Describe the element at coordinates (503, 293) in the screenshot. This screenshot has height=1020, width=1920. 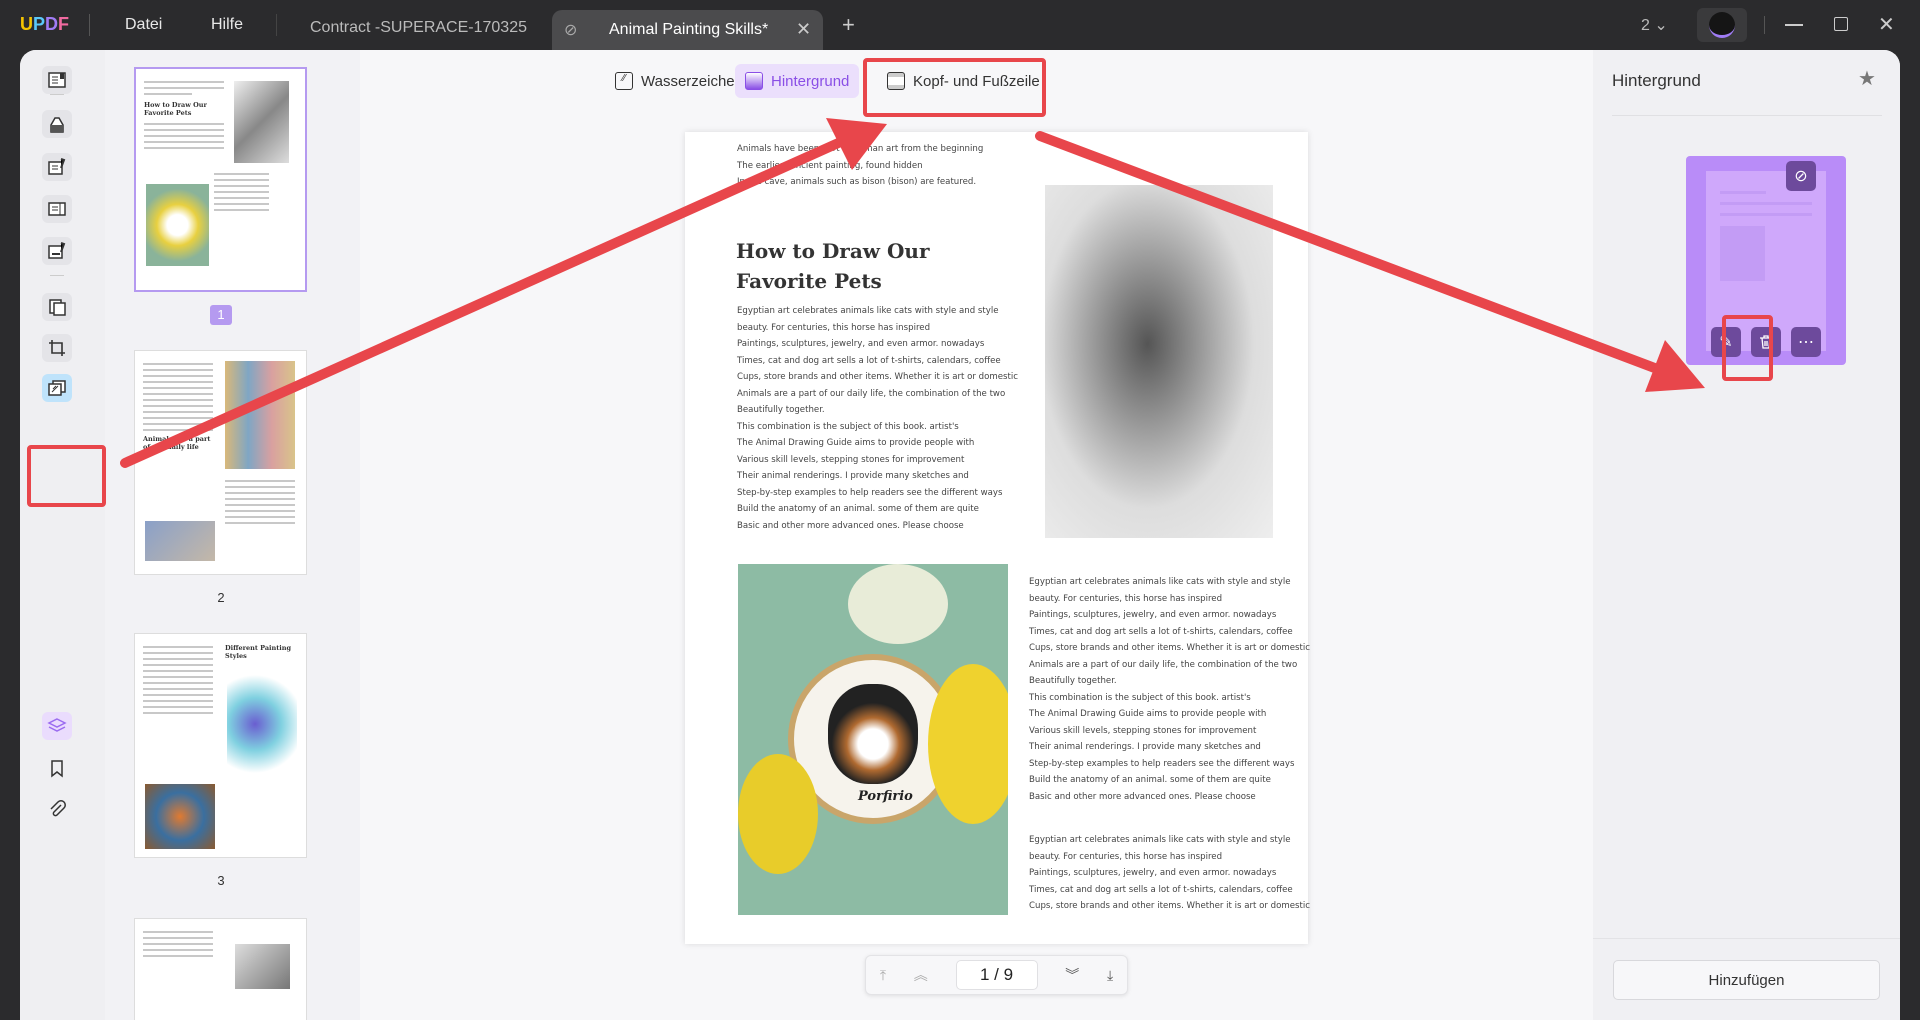
I see `arrow-to-hintergrund` at that location.